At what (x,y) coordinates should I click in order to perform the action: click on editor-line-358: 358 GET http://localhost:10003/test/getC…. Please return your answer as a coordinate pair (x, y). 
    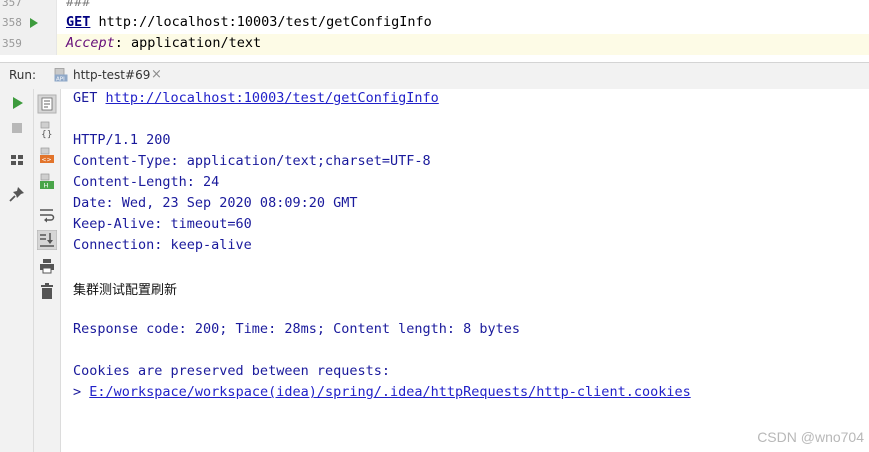
    Looking at the image, I should click on (434, 23).